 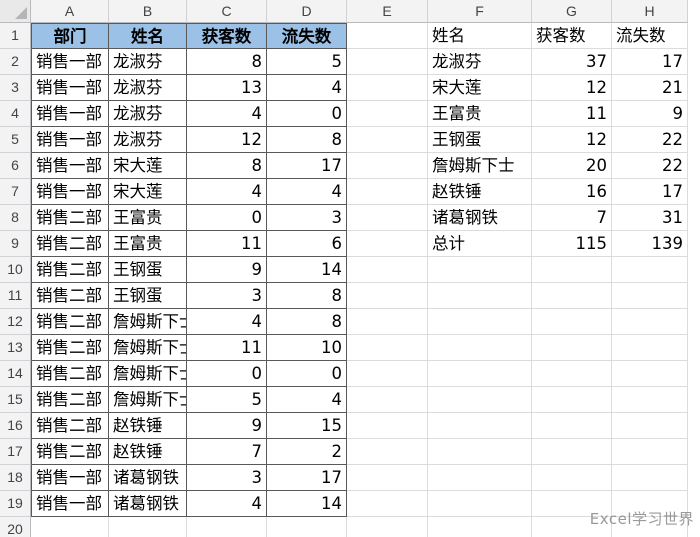 What do you see at coordinates (227, 36) in the screenshot?
I see `table1-header-cell: 获客数` at bounding box center [227, 36].